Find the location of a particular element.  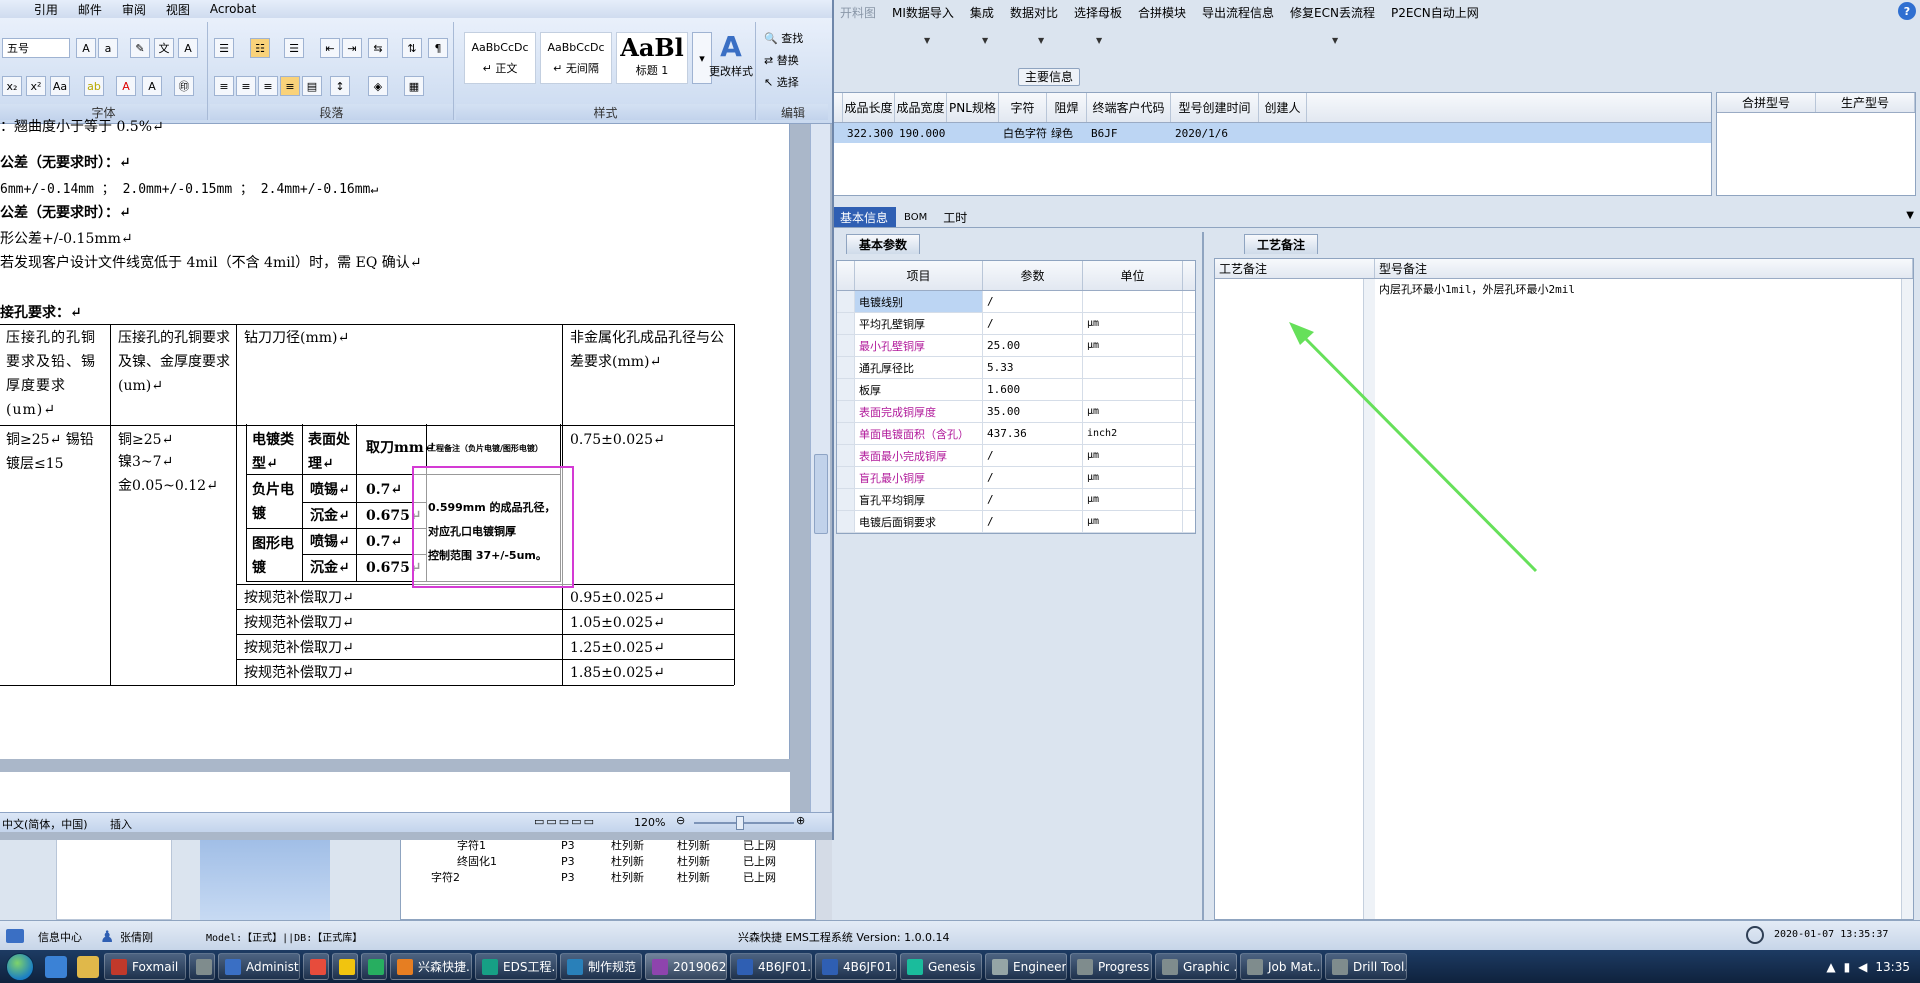

col-header: 型号创建时间 is located at coordinates (1215, 107).